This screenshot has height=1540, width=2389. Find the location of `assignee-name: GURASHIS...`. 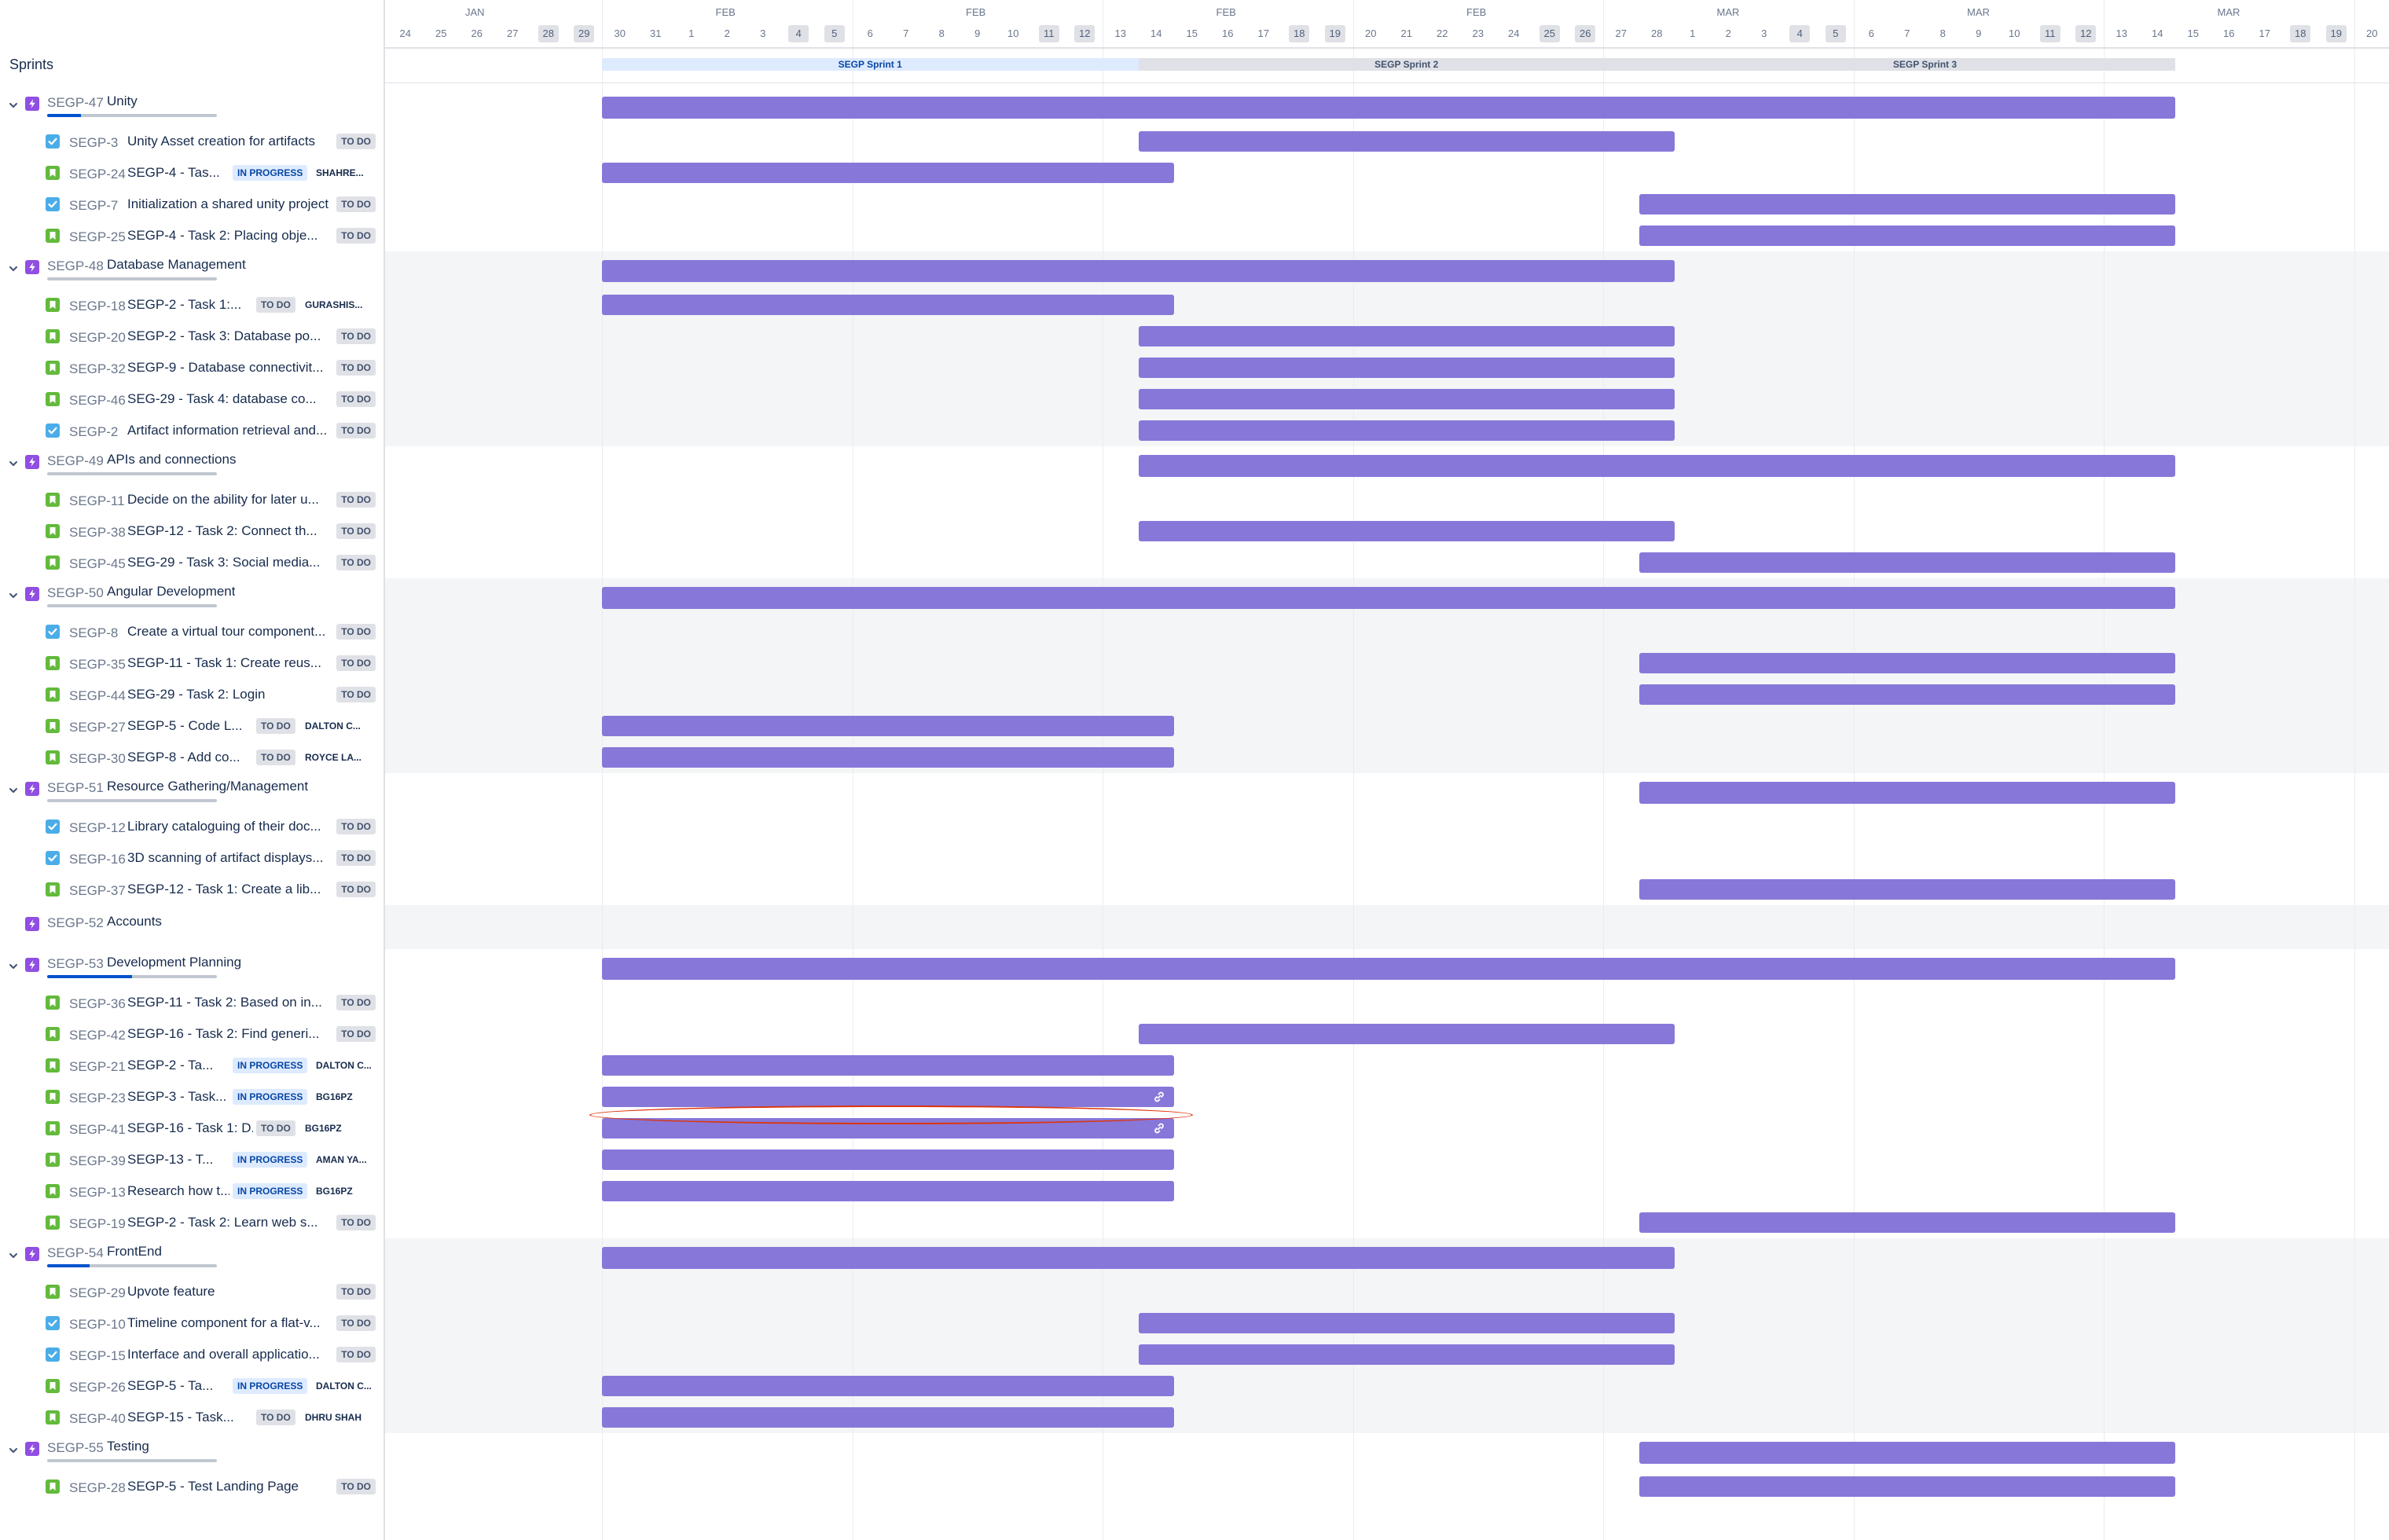

assignee-name: GURASHIS... is located at coordinates (333, 304).